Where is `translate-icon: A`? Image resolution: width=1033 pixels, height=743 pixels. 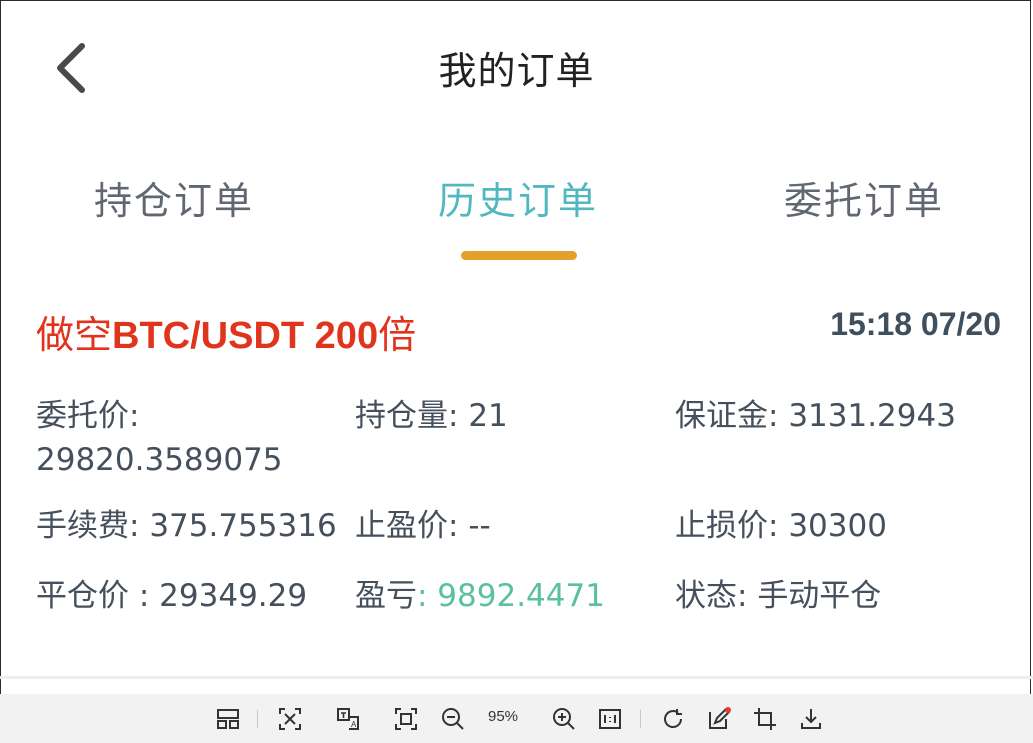 translate-icon: A is located at coordinates (348, 719).